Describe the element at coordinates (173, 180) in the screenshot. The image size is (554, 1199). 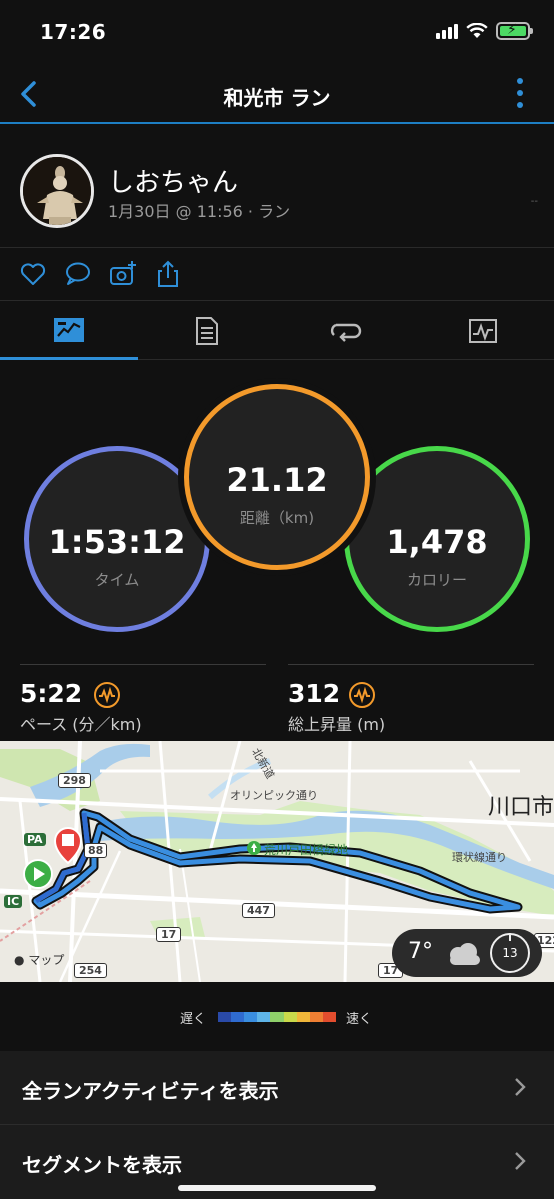
I see `user-name: しおちゃん` at that location.